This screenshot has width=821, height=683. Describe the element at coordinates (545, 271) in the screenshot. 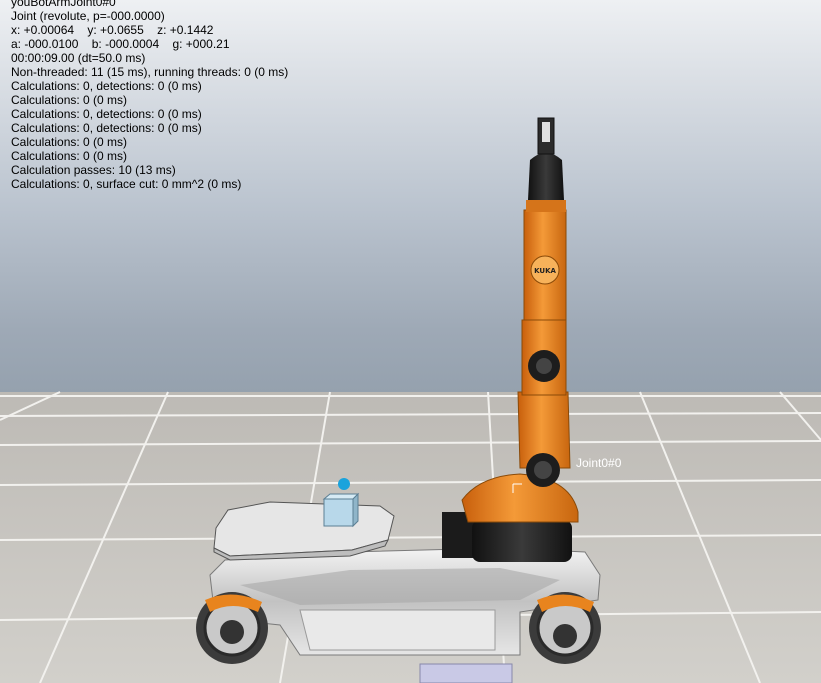

I see `kuka-logo: KUKA` at that location.